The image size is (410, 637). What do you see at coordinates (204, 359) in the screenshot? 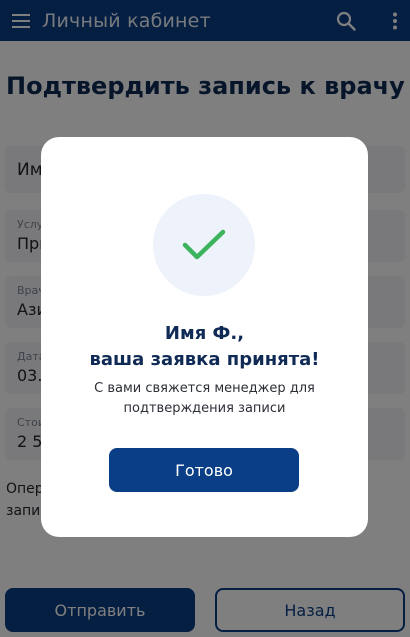
I see `dialog-title-line2: ваша заявка принята!` at bounding box center [204, 359].